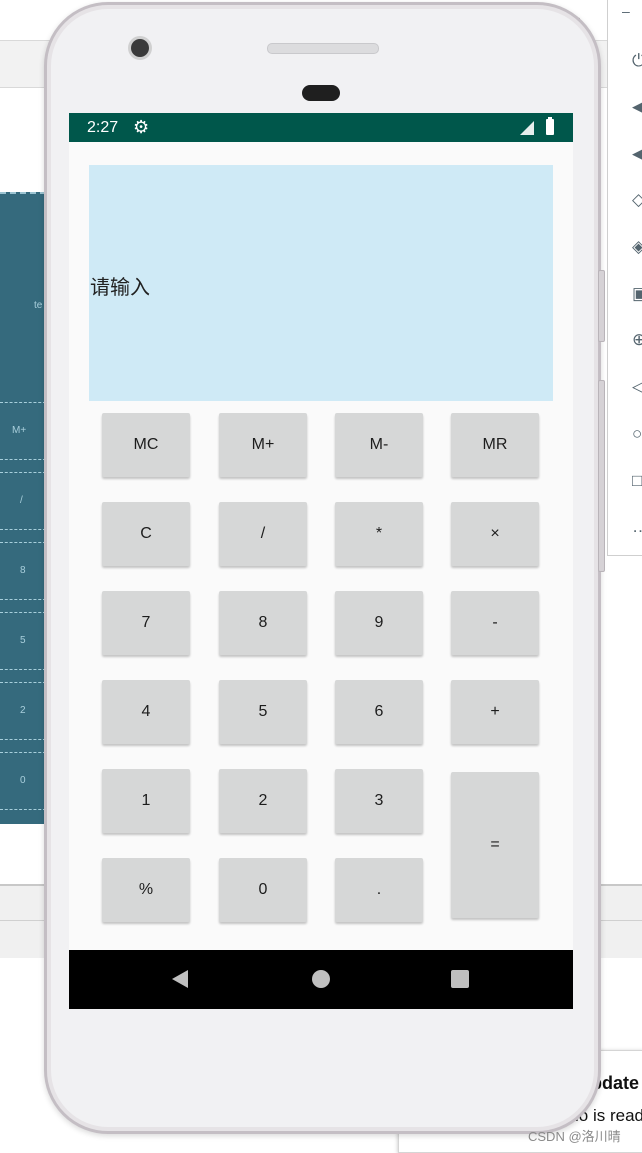 The image size is (642, 1153). I want to click on blueprint-cell: 0, so click(23, 781).